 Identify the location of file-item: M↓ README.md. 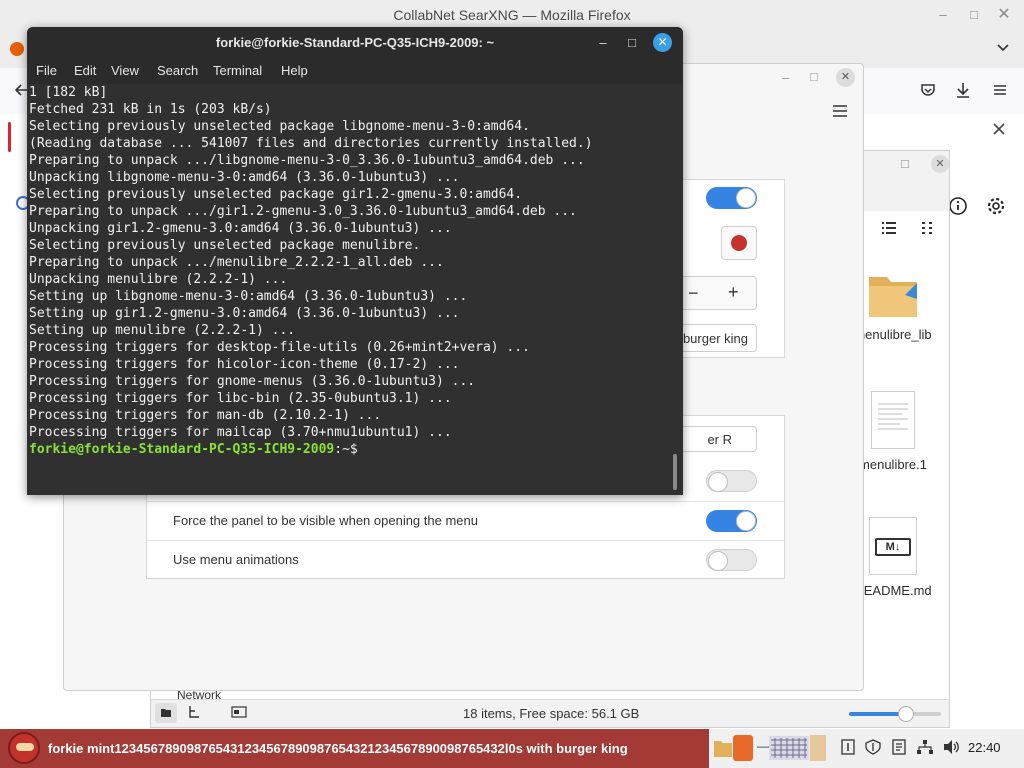
(893, 557).